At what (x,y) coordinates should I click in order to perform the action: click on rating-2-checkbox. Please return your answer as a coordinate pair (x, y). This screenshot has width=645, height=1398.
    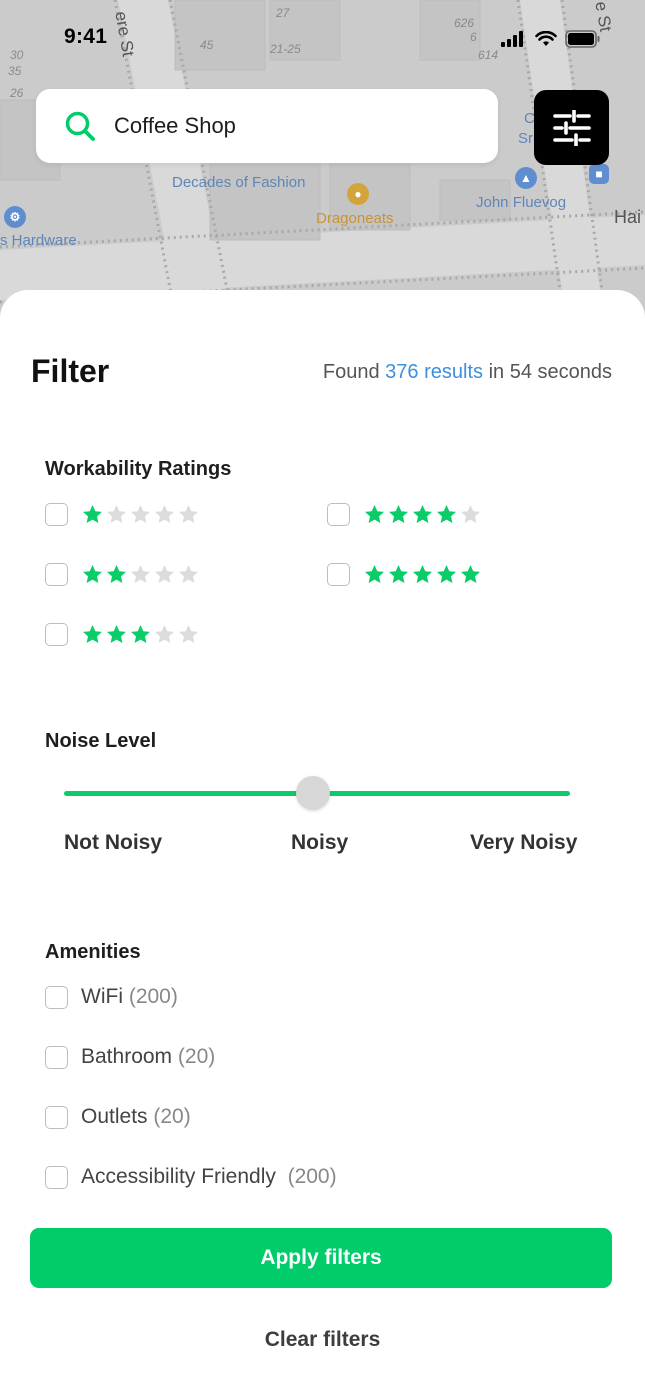
    Looking at the image, I should click on (56, 574).